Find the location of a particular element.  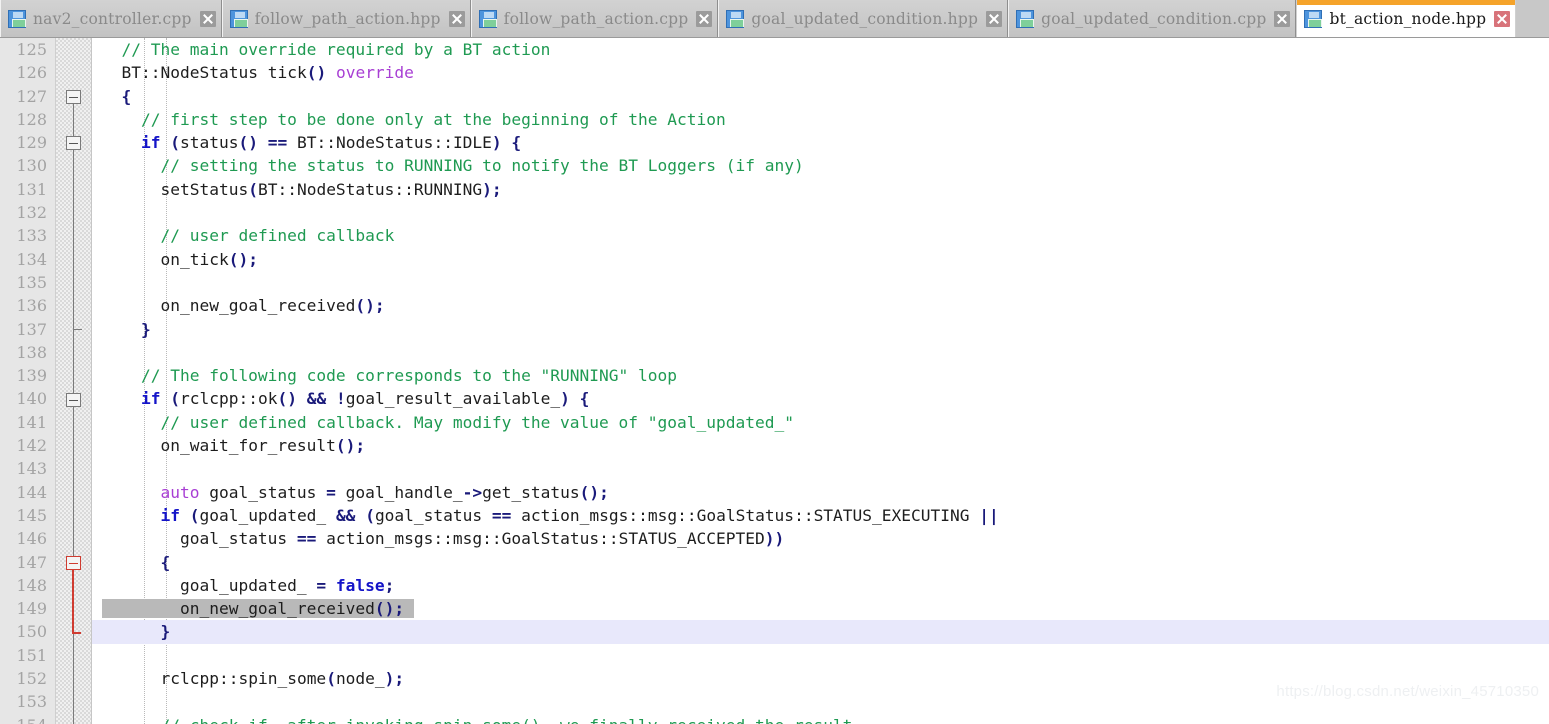

line-number: 129 is located at coordinates (31, 143).